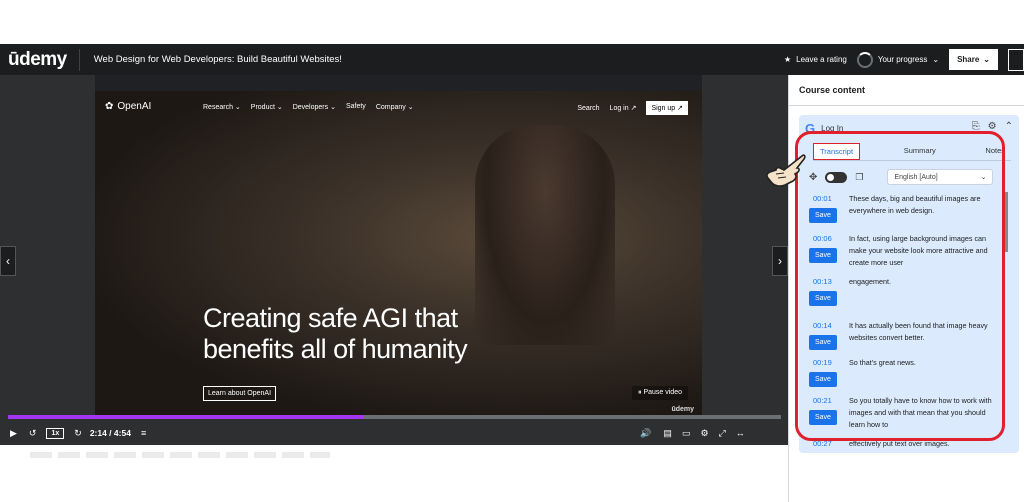 Image resolution: width=1024 pixels, height=502 pixels. What do you see at coordinates (13, 433) in the screenshot?
I see `play-icon: ▶` at bounding box center [13, 433].